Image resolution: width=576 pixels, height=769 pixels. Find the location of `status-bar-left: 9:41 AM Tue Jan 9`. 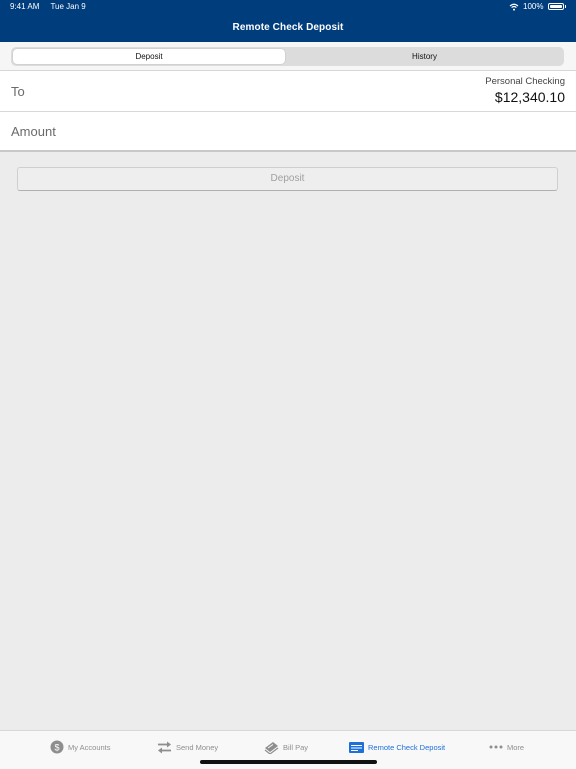

status-bar-left: 9:41 AM Tue Jan 9 is located at coordinates (52, 6).